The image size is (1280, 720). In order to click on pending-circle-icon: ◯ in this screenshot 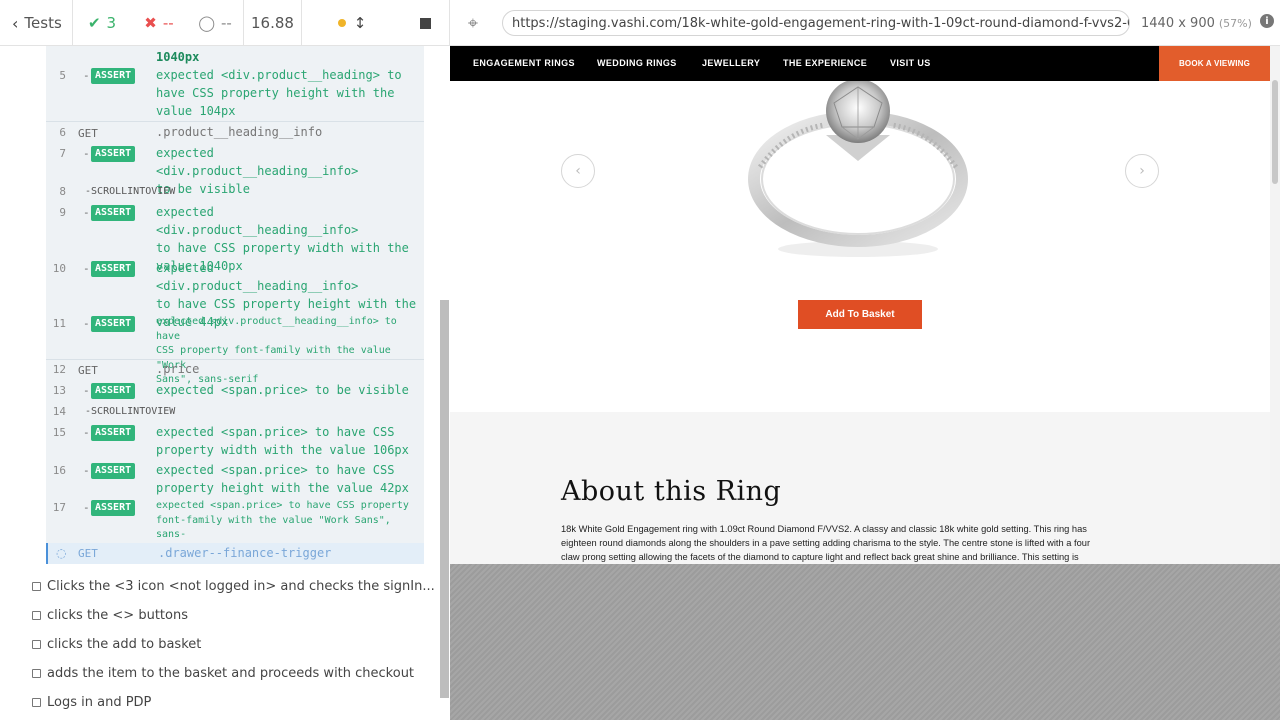, I will do `click(206, 23)`.